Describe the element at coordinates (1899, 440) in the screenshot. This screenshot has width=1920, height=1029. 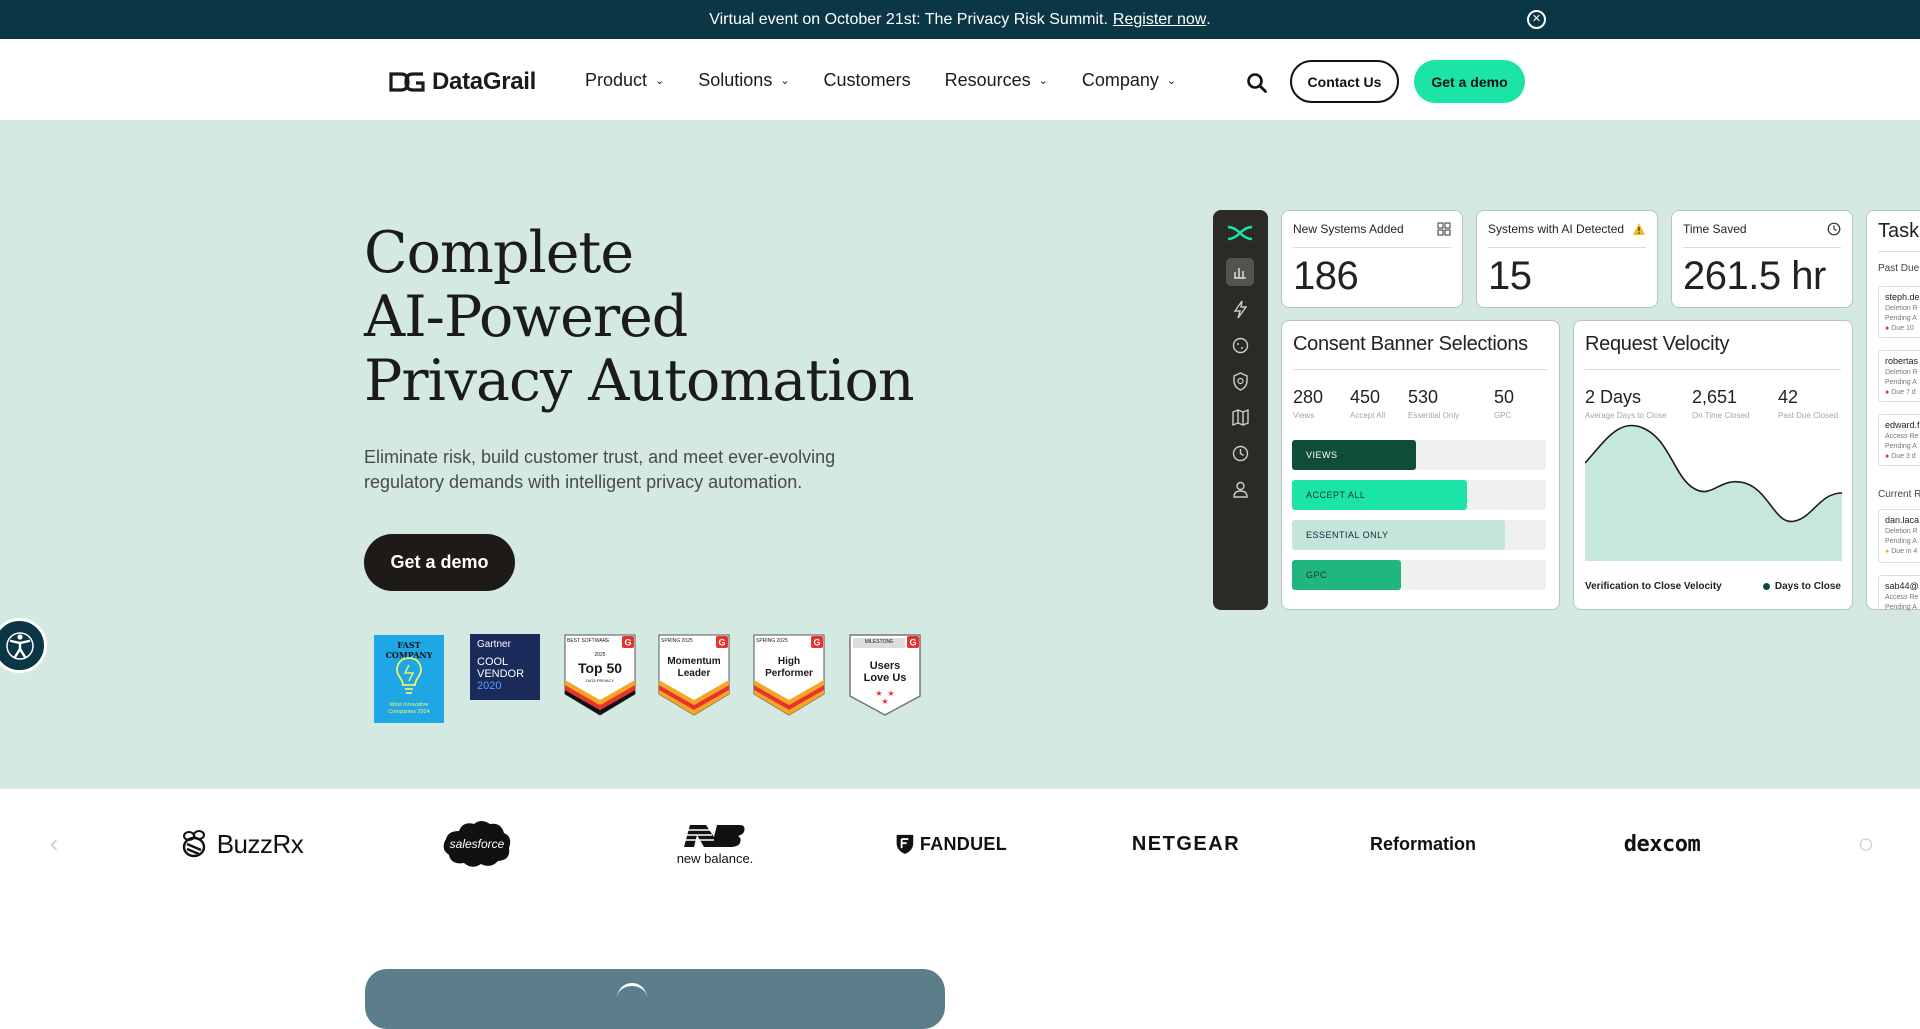
I see `task-item: edward.f Access Re Pending A ● Due 3 d` at that location.